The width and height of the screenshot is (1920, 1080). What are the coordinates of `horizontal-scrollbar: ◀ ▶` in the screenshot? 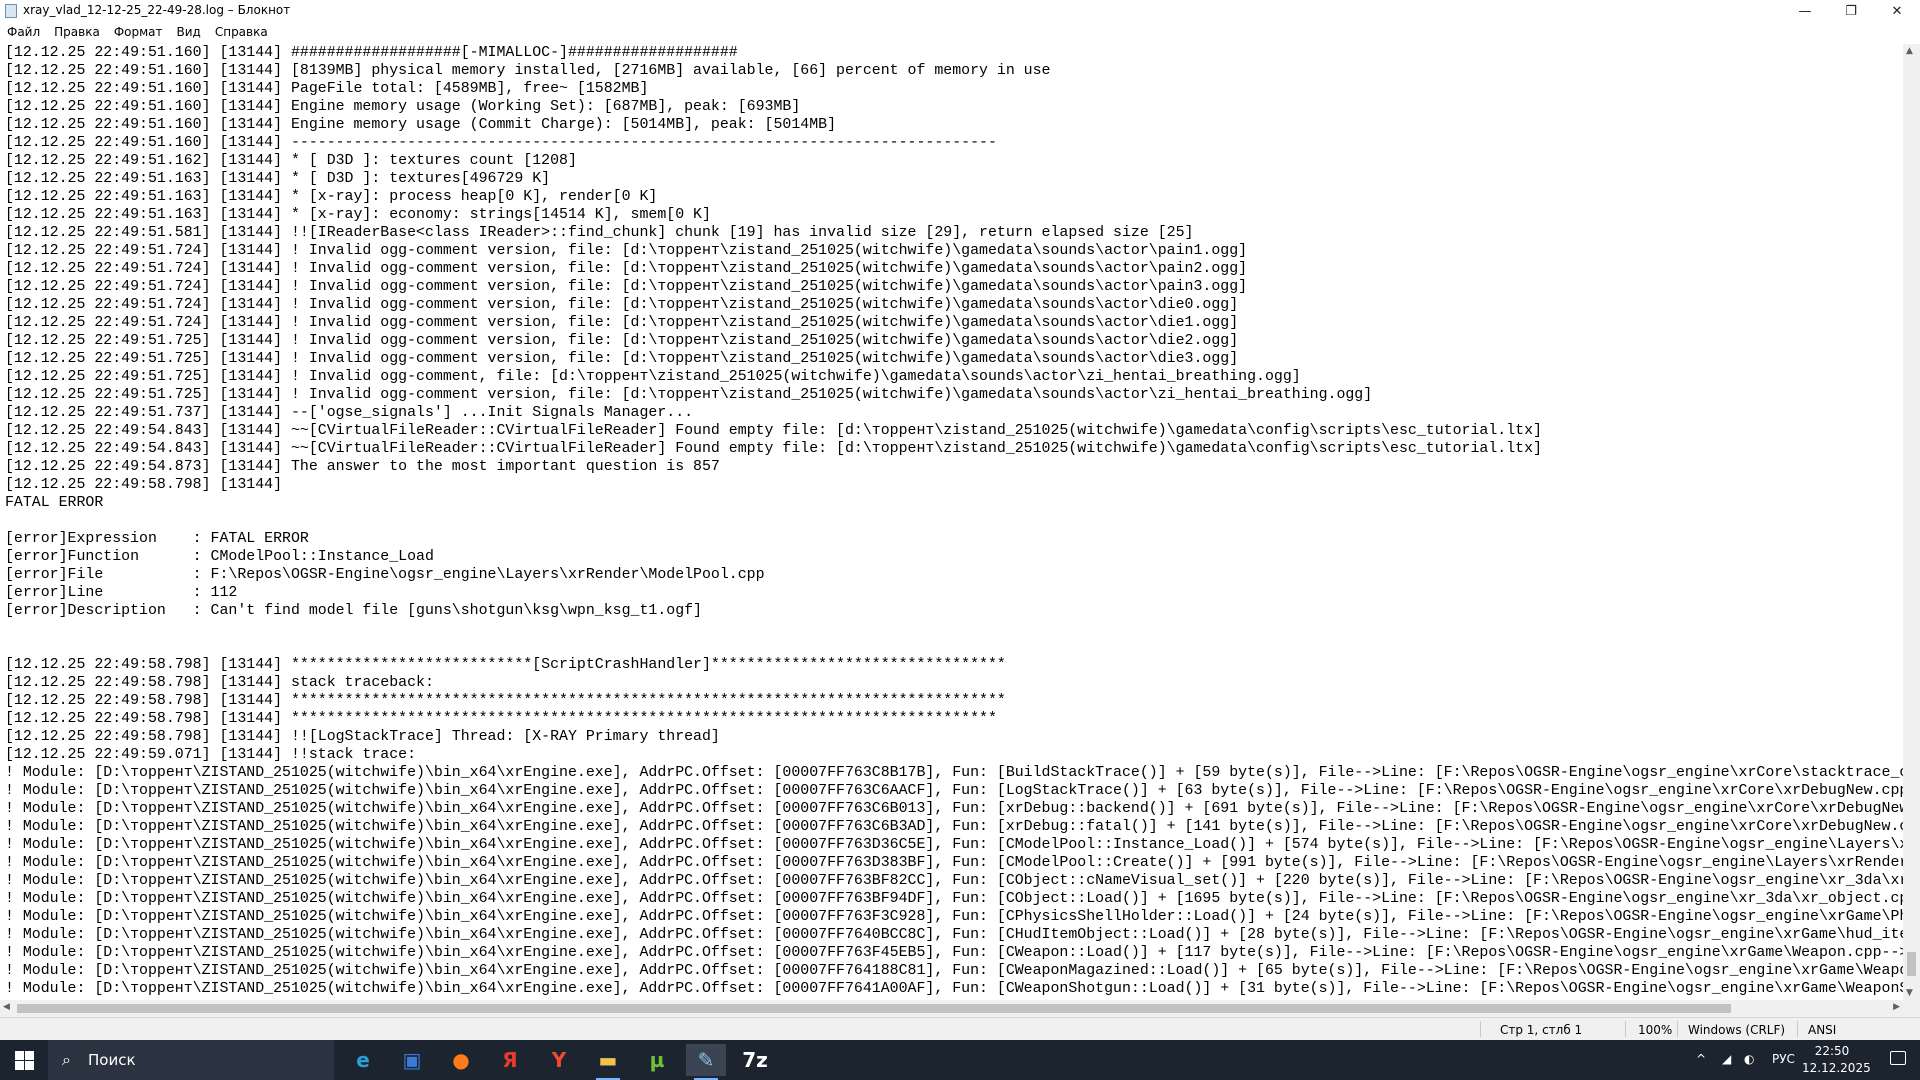 It's located at (951, 1008).